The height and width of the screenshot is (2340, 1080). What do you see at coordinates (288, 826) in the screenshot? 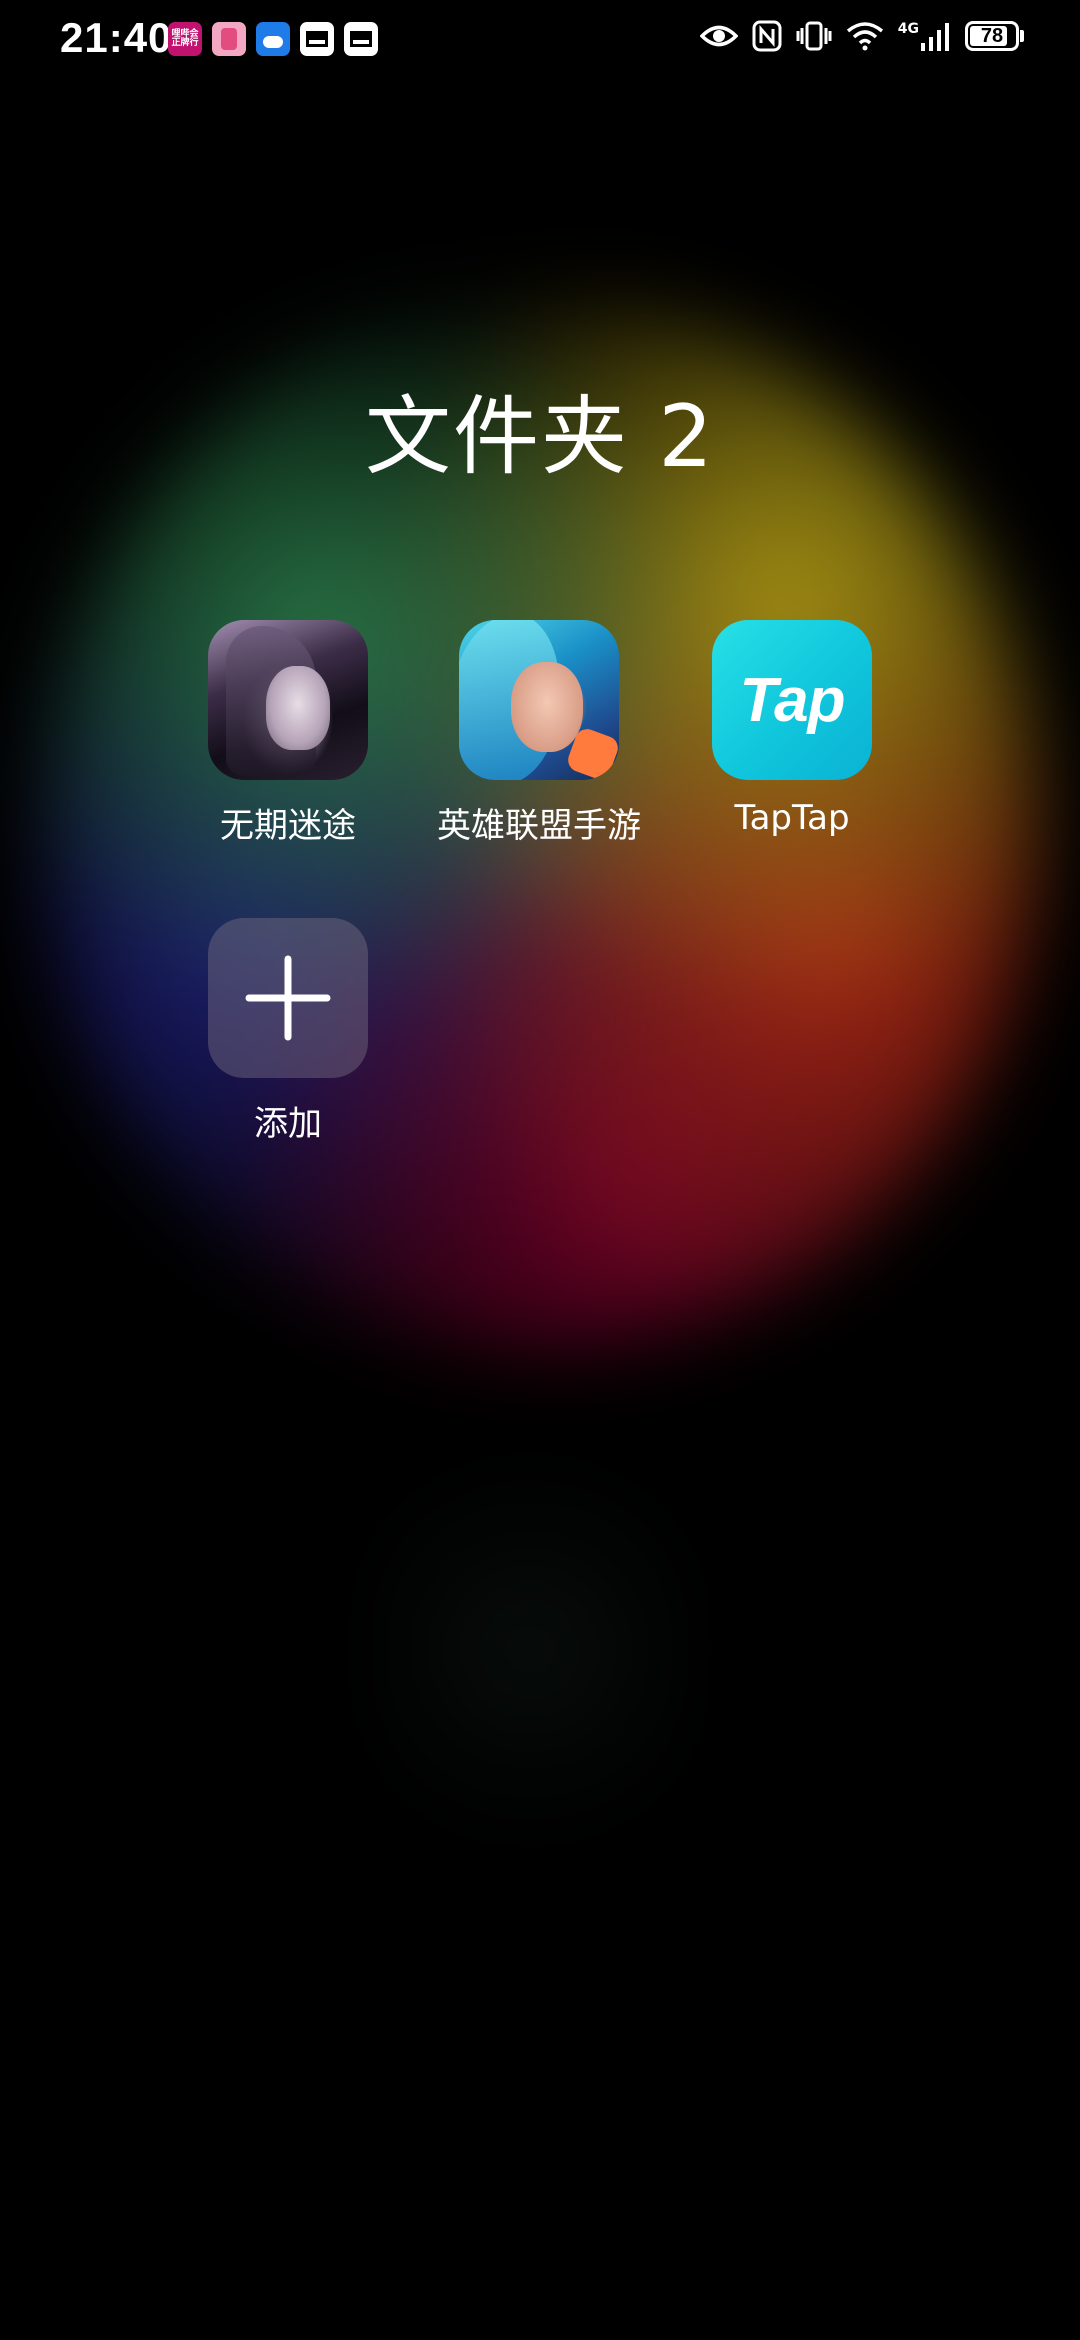
I see `app-label: 无期迷途` at bounding box center [288, 826].